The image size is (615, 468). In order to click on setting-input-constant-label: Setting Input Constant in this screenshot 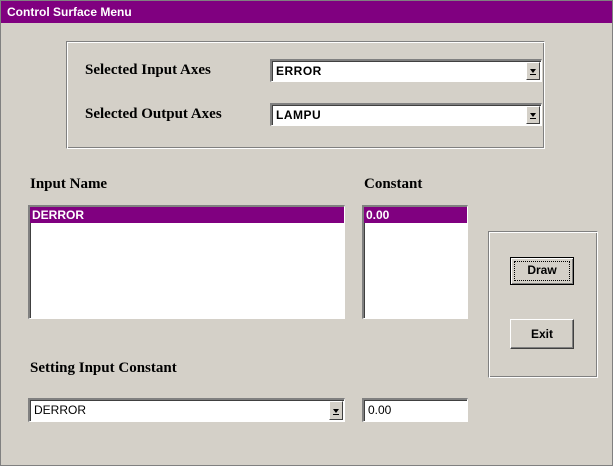, I will do `click(103, 368)`.